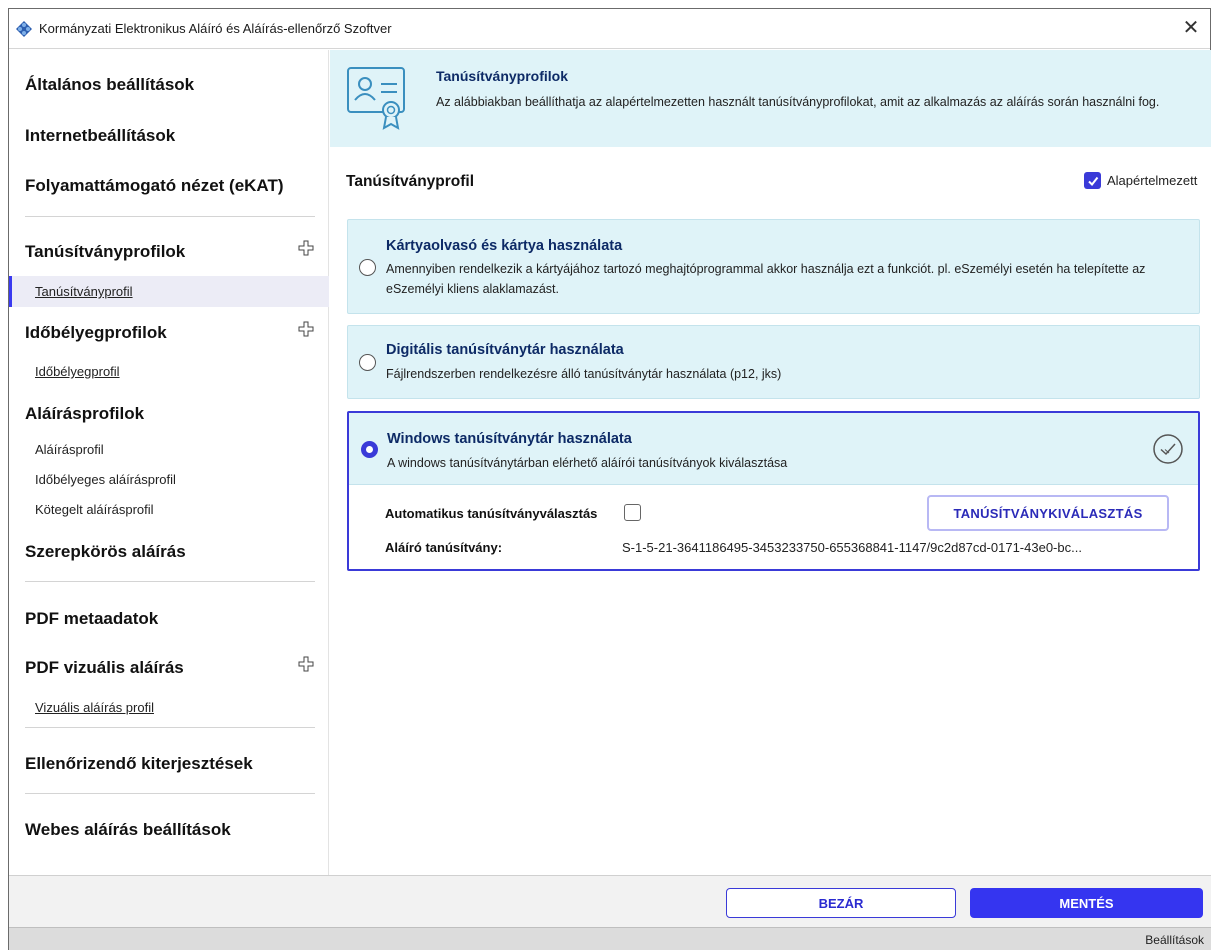 The width and height of the screenshot is (1211, 950). What do you see at coordinates (1191, 29) in the screenshot?
I see `close-window-button: ✕` at bounding box center [1191, 29].